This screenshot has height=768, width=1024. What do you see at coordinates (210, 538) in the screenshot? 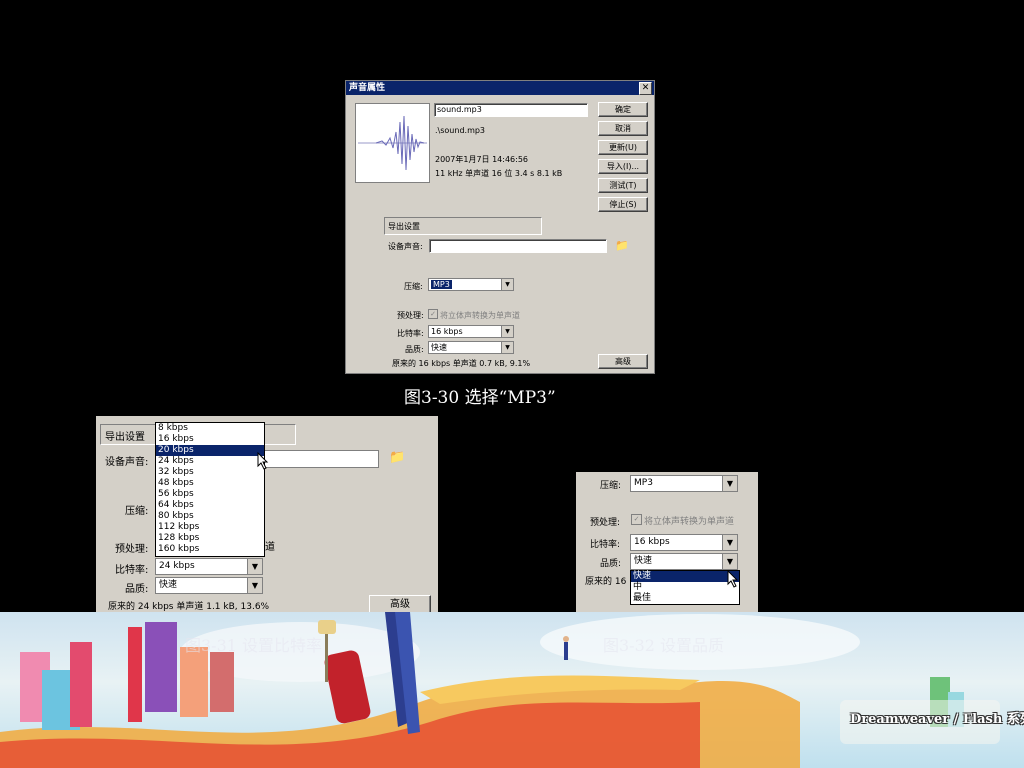
I see `list-item: 128 kbps` at bounding box center [210, 538].